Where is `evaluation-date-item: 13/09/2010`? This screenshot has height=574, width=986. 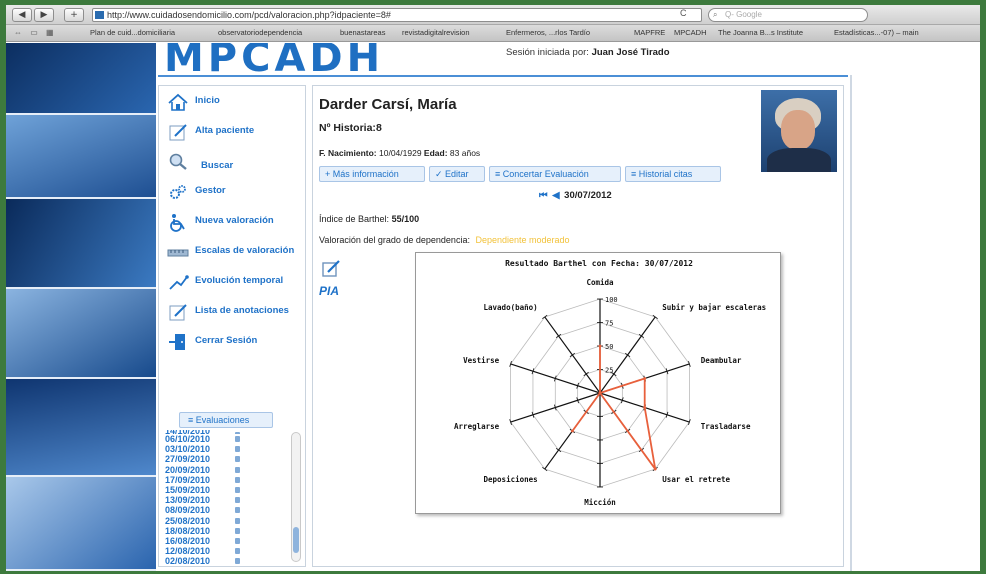
evaluation-date-item: 13/09/2010 is located at coordinates (227, 500).